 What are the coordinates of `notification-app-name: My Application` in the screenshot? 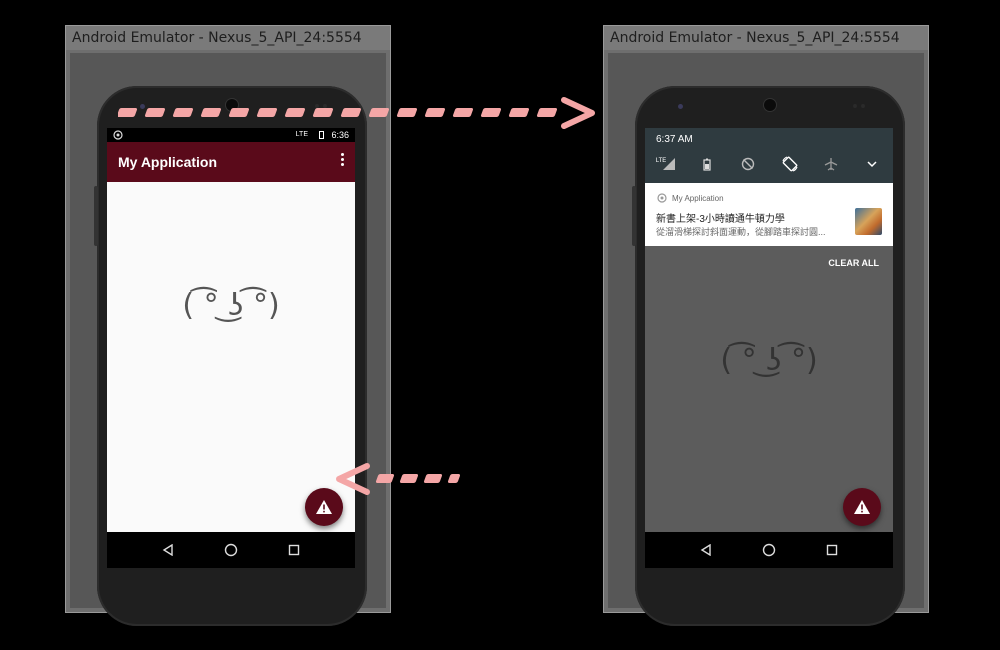 It's located at (698, 198).